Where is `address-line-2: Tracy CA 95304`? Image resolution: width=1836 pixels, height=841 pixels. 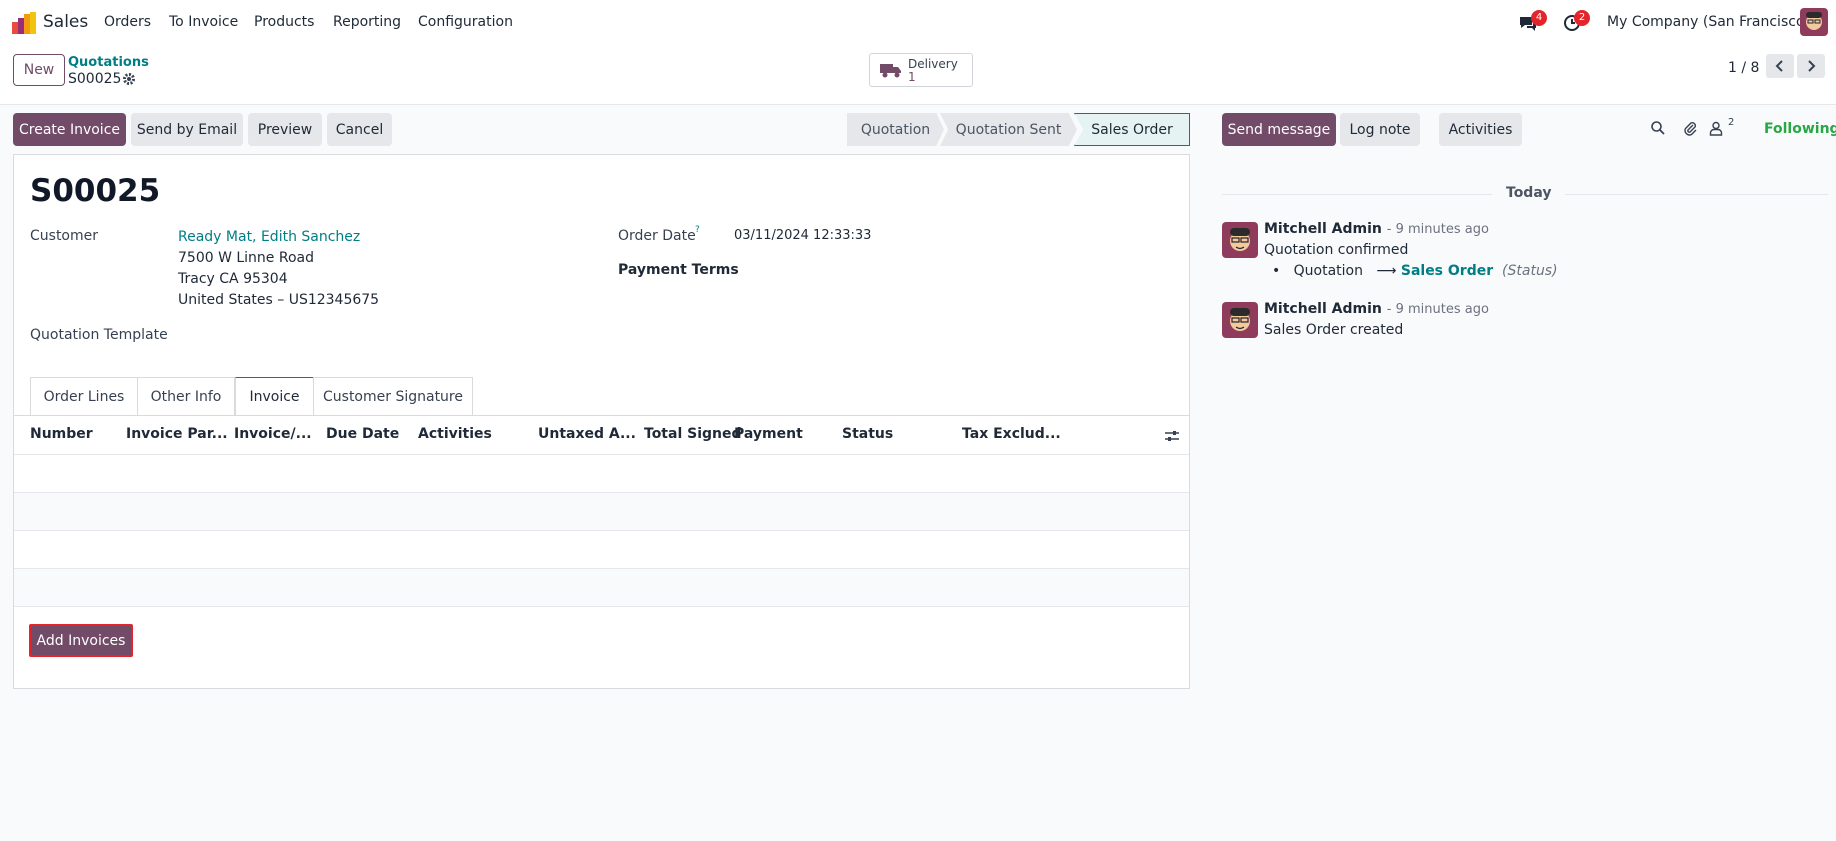 address-line-2: Tracy CA 95304 is located at coordinates (233, 279).